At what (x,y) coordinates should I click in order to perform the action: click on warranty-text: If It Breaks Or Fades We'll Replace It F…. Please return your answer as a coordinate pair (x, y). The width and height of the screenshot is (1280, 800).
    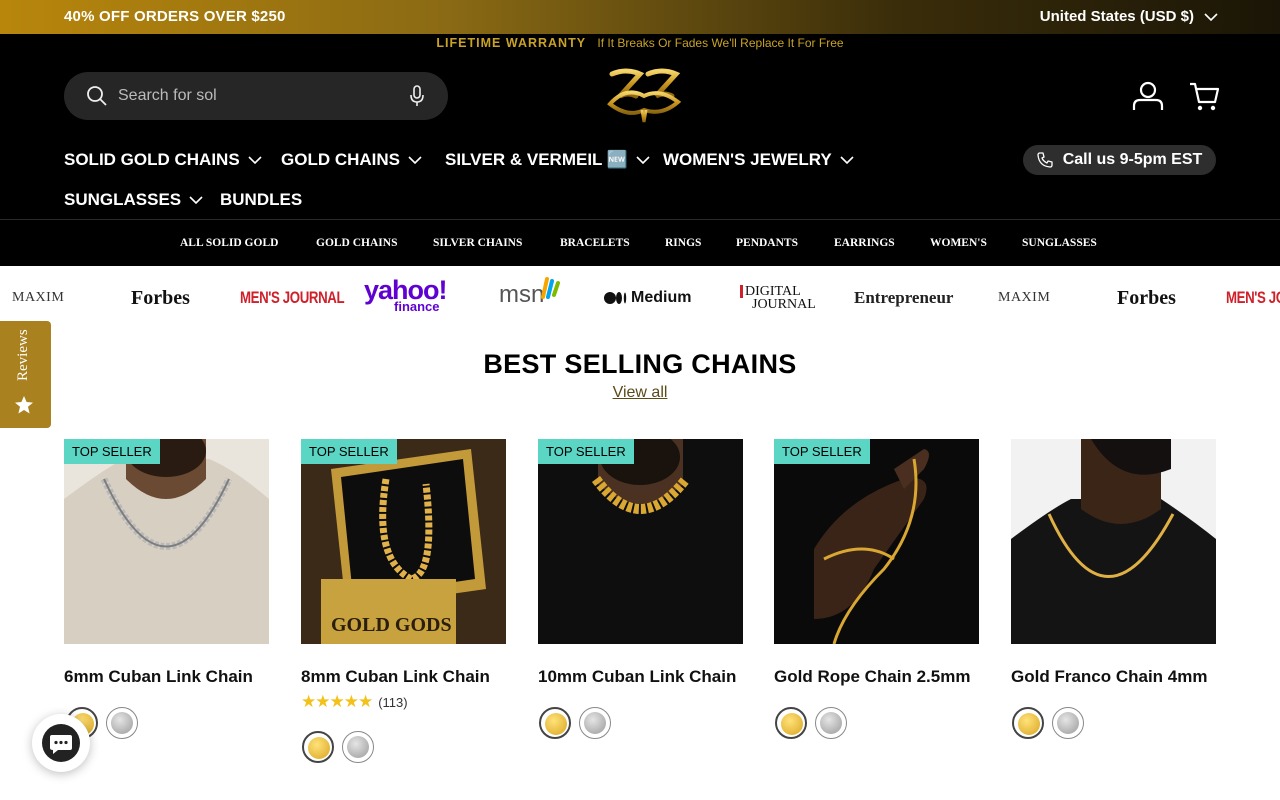
    Looking at the image, I should click on (720, 43).